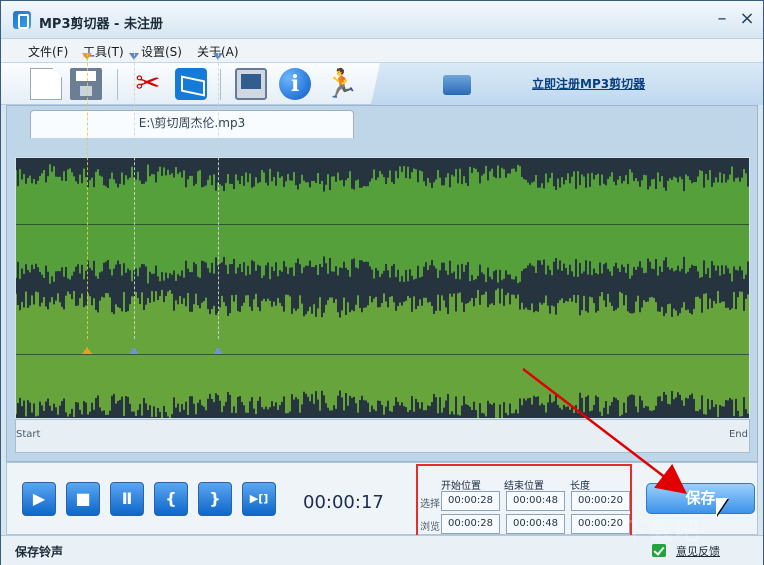 Image resolution: width=764 pixels, height=565 pixels. What do you see at coordinates (259, 499) in the screenshot?
I see `play-selection-button: ▶[]` at bounding box center [259, 499].